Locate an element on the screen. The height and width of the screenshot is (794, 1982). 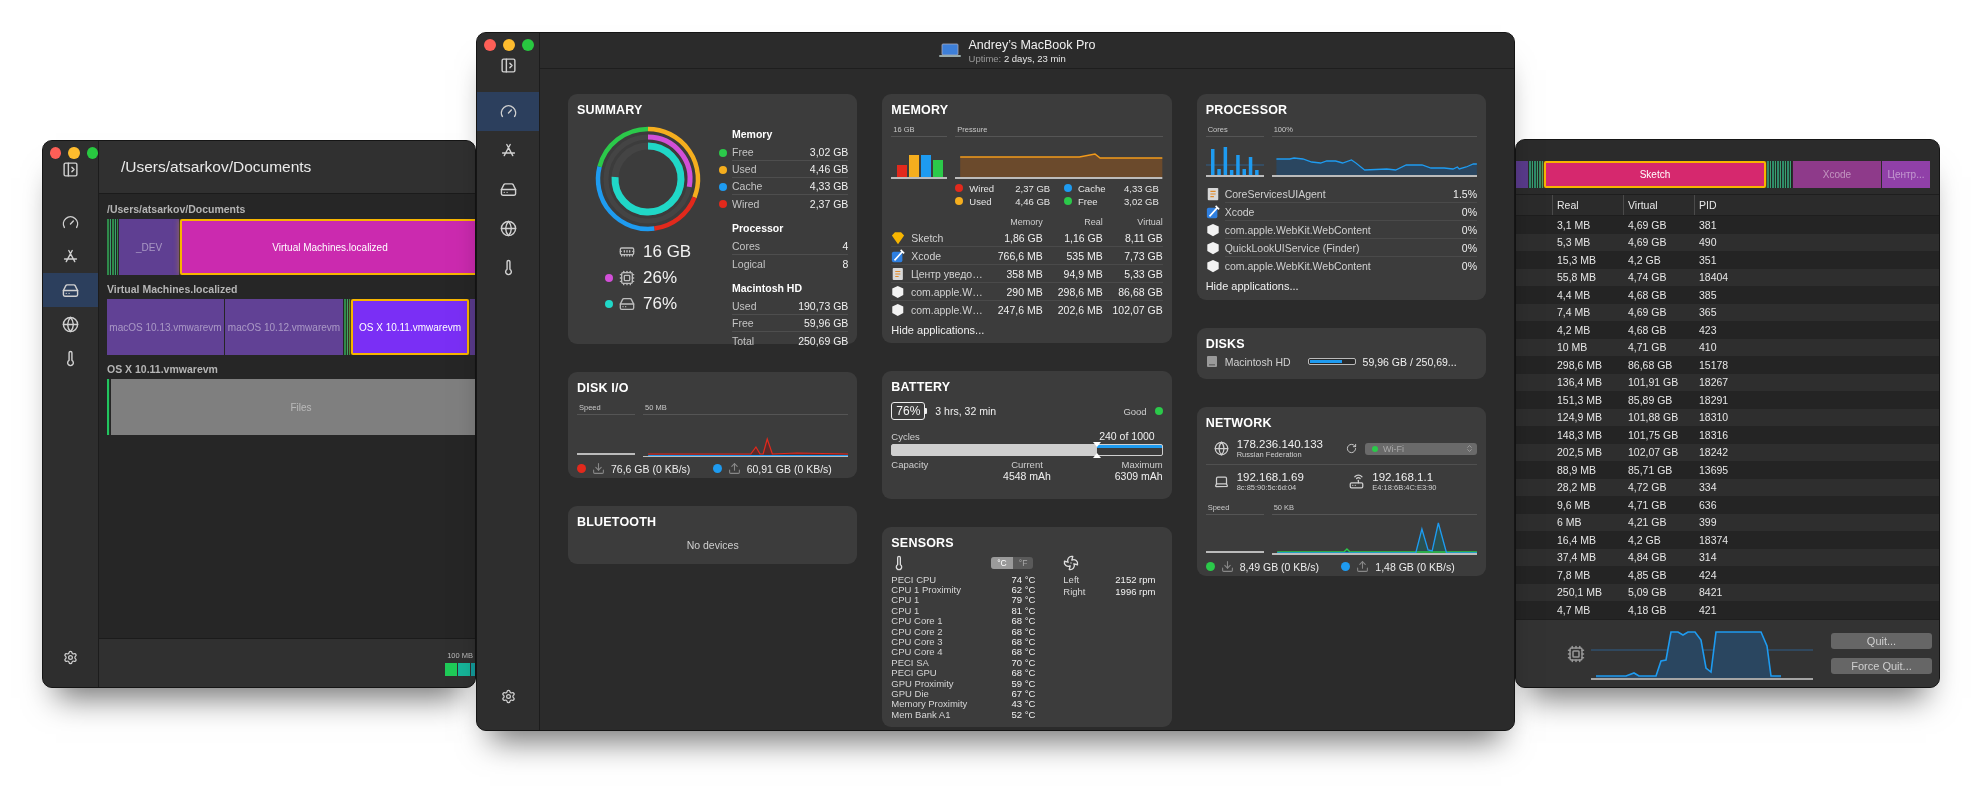
table-cell-text: 18316 is located at coordinates (1714, 434).